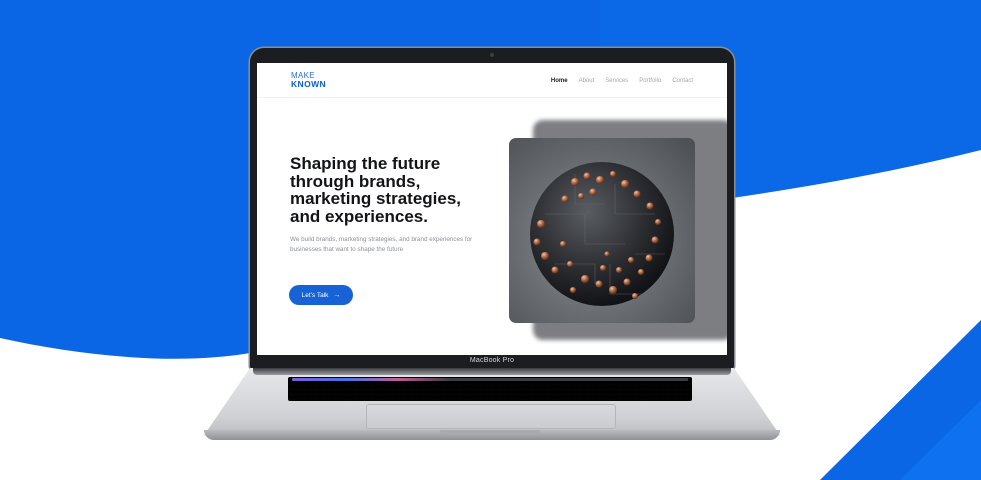 This screenshot has height=480, width=981. What do you see at coordinates (492, 55) in the screenshot?
I see `camera` at bounding box center [492, 55].